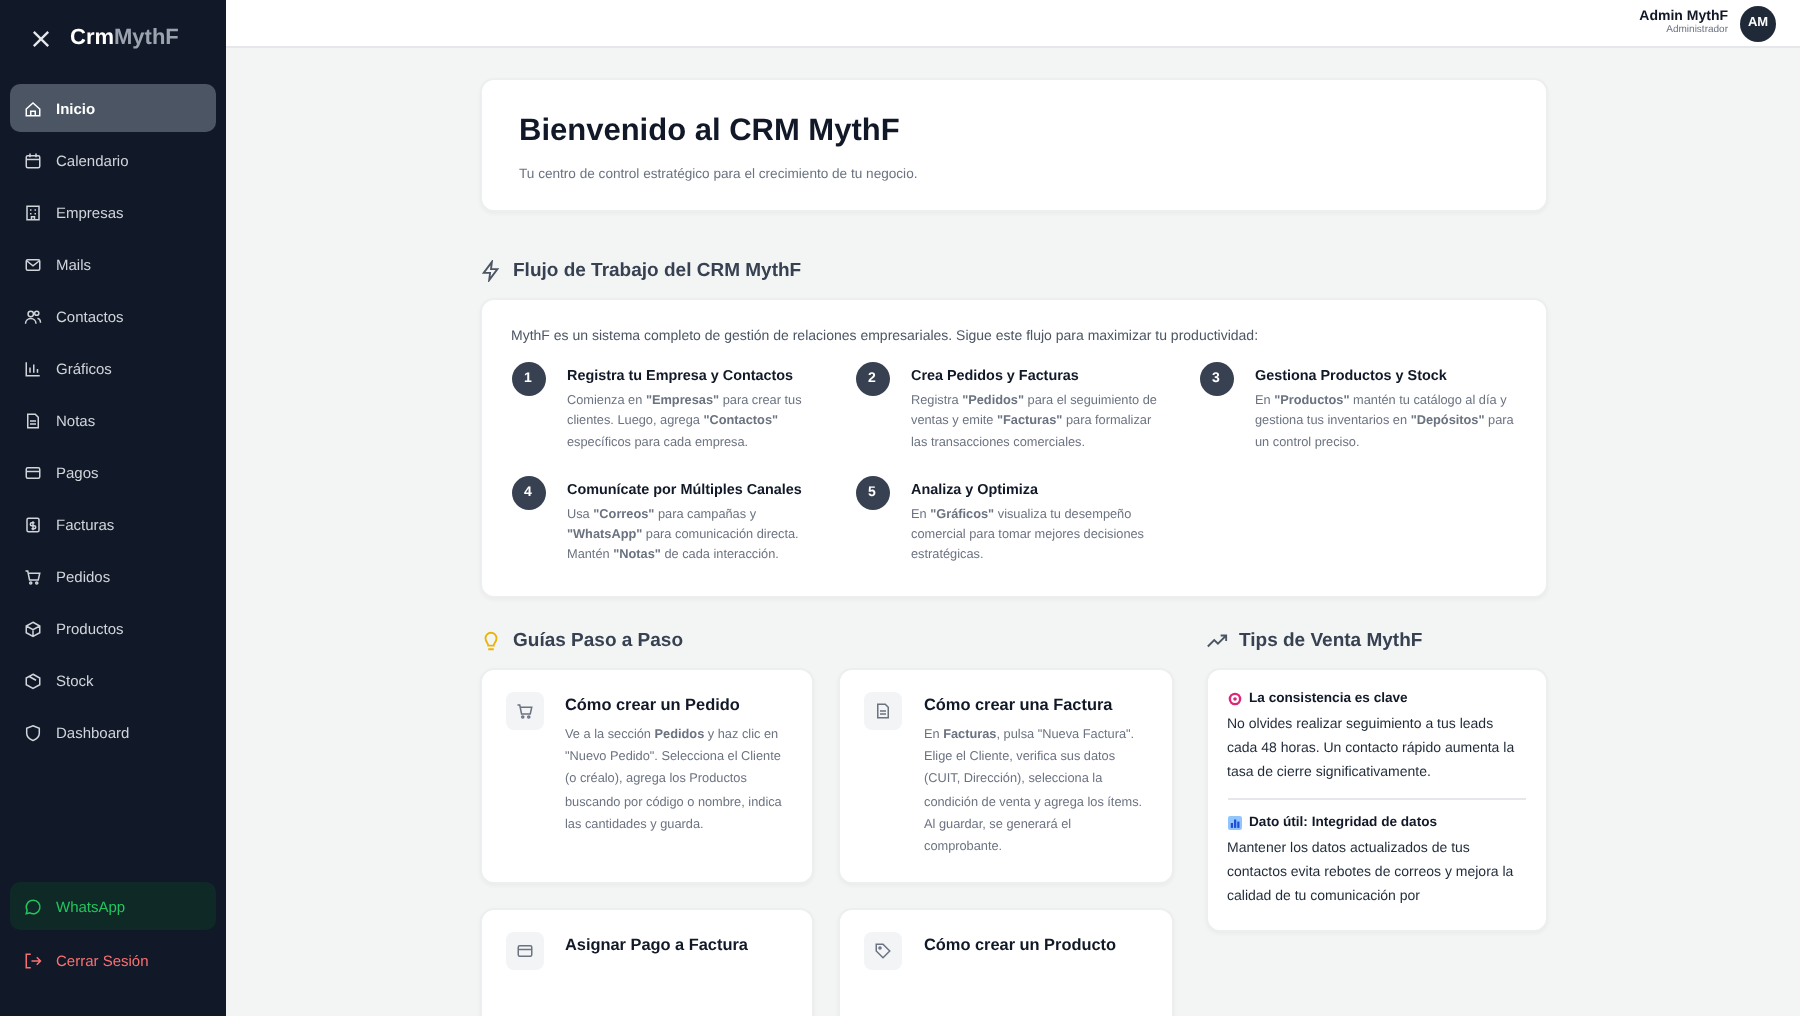 The width and height of the screenshot is (1800, 1016). What do you see at coordinates (883, 950) in the screenshot?
I see `tag-icon` at bounding box center [883, 950].